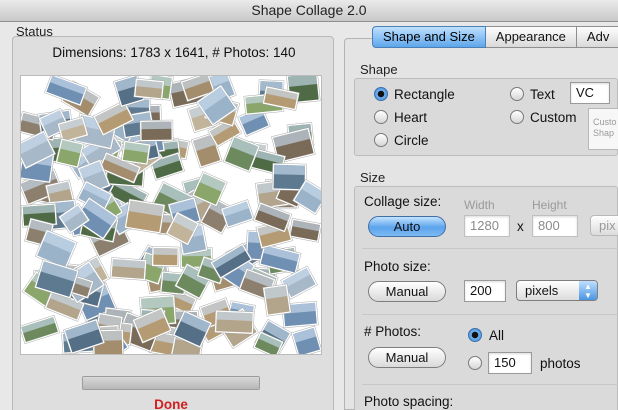 The height and width of the screenshot is (410, 618). What do you see at coordinates (475, 335) in the screenshot?
I see `radio-photos-all` at bounding box center [475, 335].